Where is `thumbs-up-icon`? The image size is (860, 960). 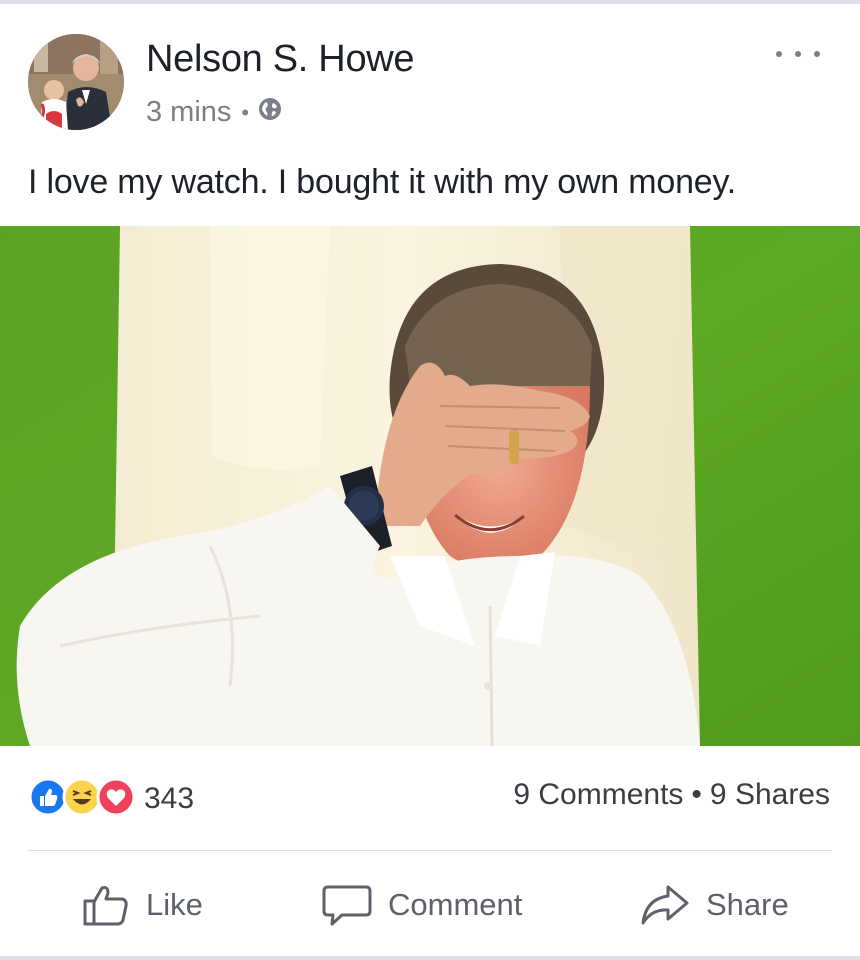
thumbs-up-icon is located at coordinates (105, 906).